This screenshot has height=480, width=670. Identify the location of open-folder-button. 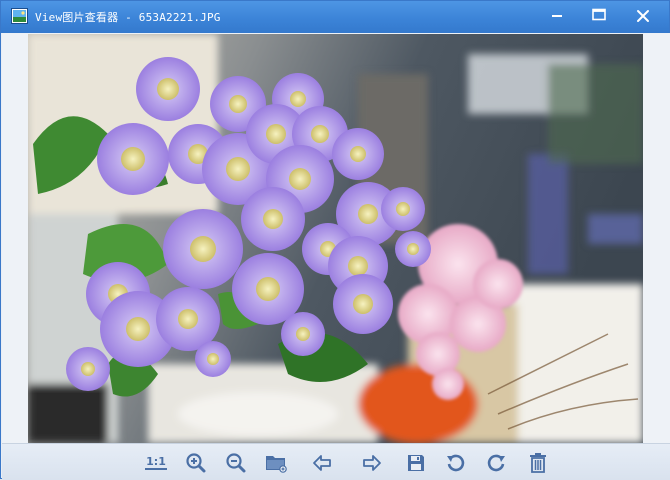
(276, 463).